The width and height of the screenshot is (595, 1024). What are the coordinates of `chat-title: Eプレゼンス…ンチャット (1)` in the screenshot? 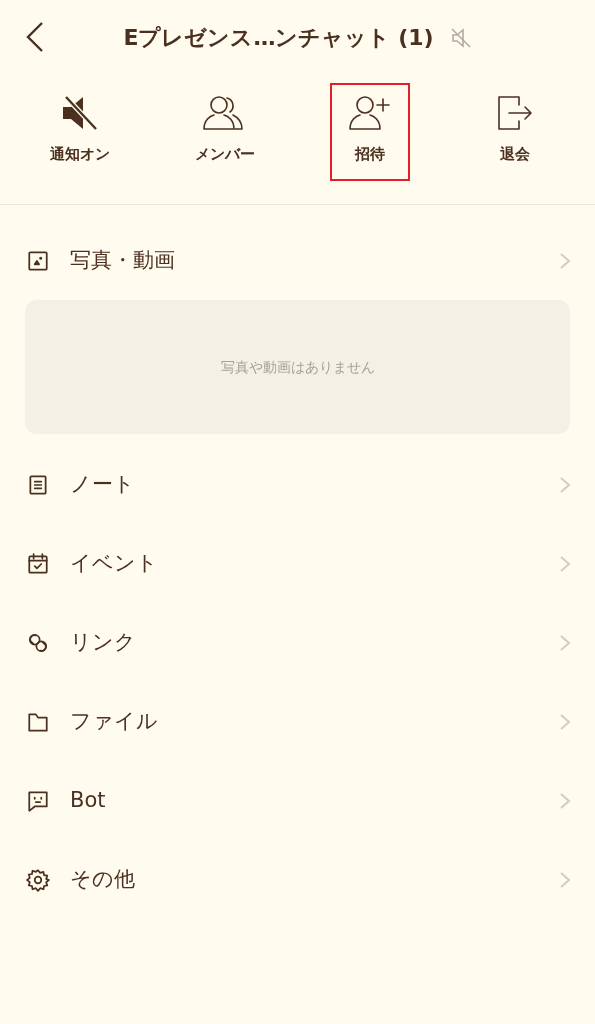 It's located at (278, 38).